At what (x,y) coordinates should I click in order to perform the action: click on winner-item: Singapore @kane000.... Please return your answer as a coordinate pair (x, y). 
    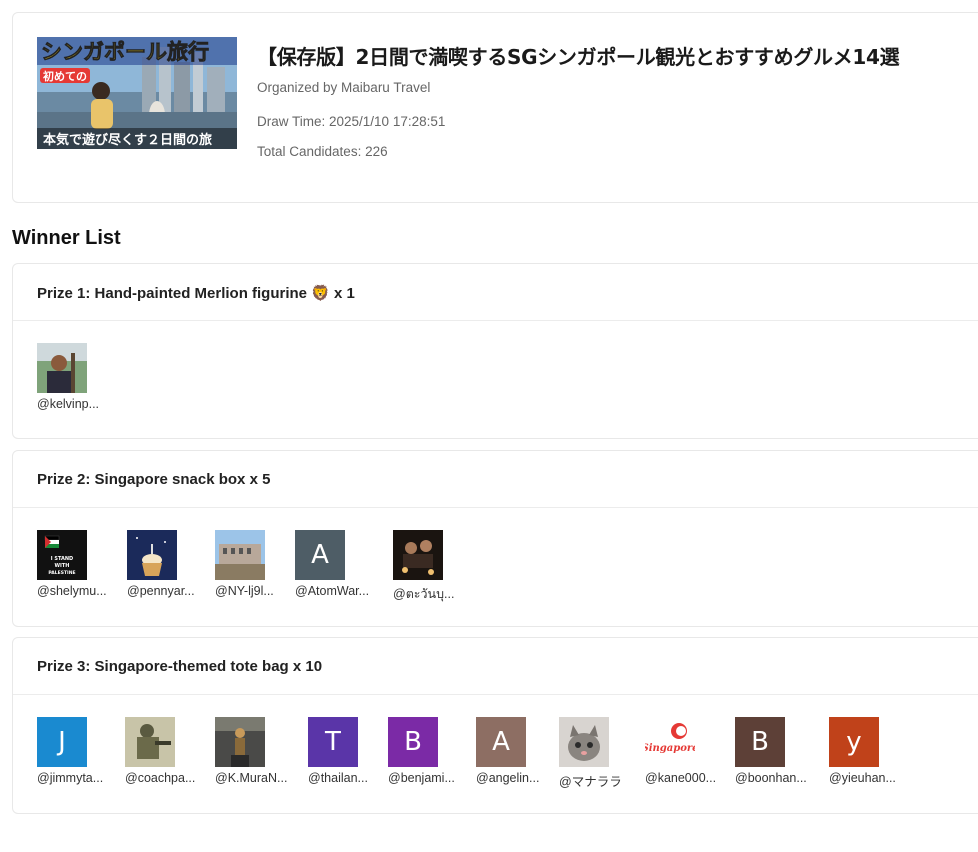
    Looking at the image, I should click on (690, 751).